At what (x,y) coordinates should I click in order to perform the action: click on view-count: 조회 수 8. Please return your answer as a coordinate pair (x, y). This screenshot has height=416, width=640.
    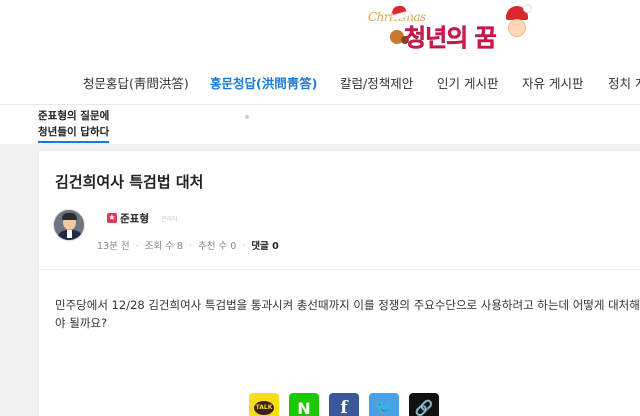
    Looking at the image, I should click on (163, 246).